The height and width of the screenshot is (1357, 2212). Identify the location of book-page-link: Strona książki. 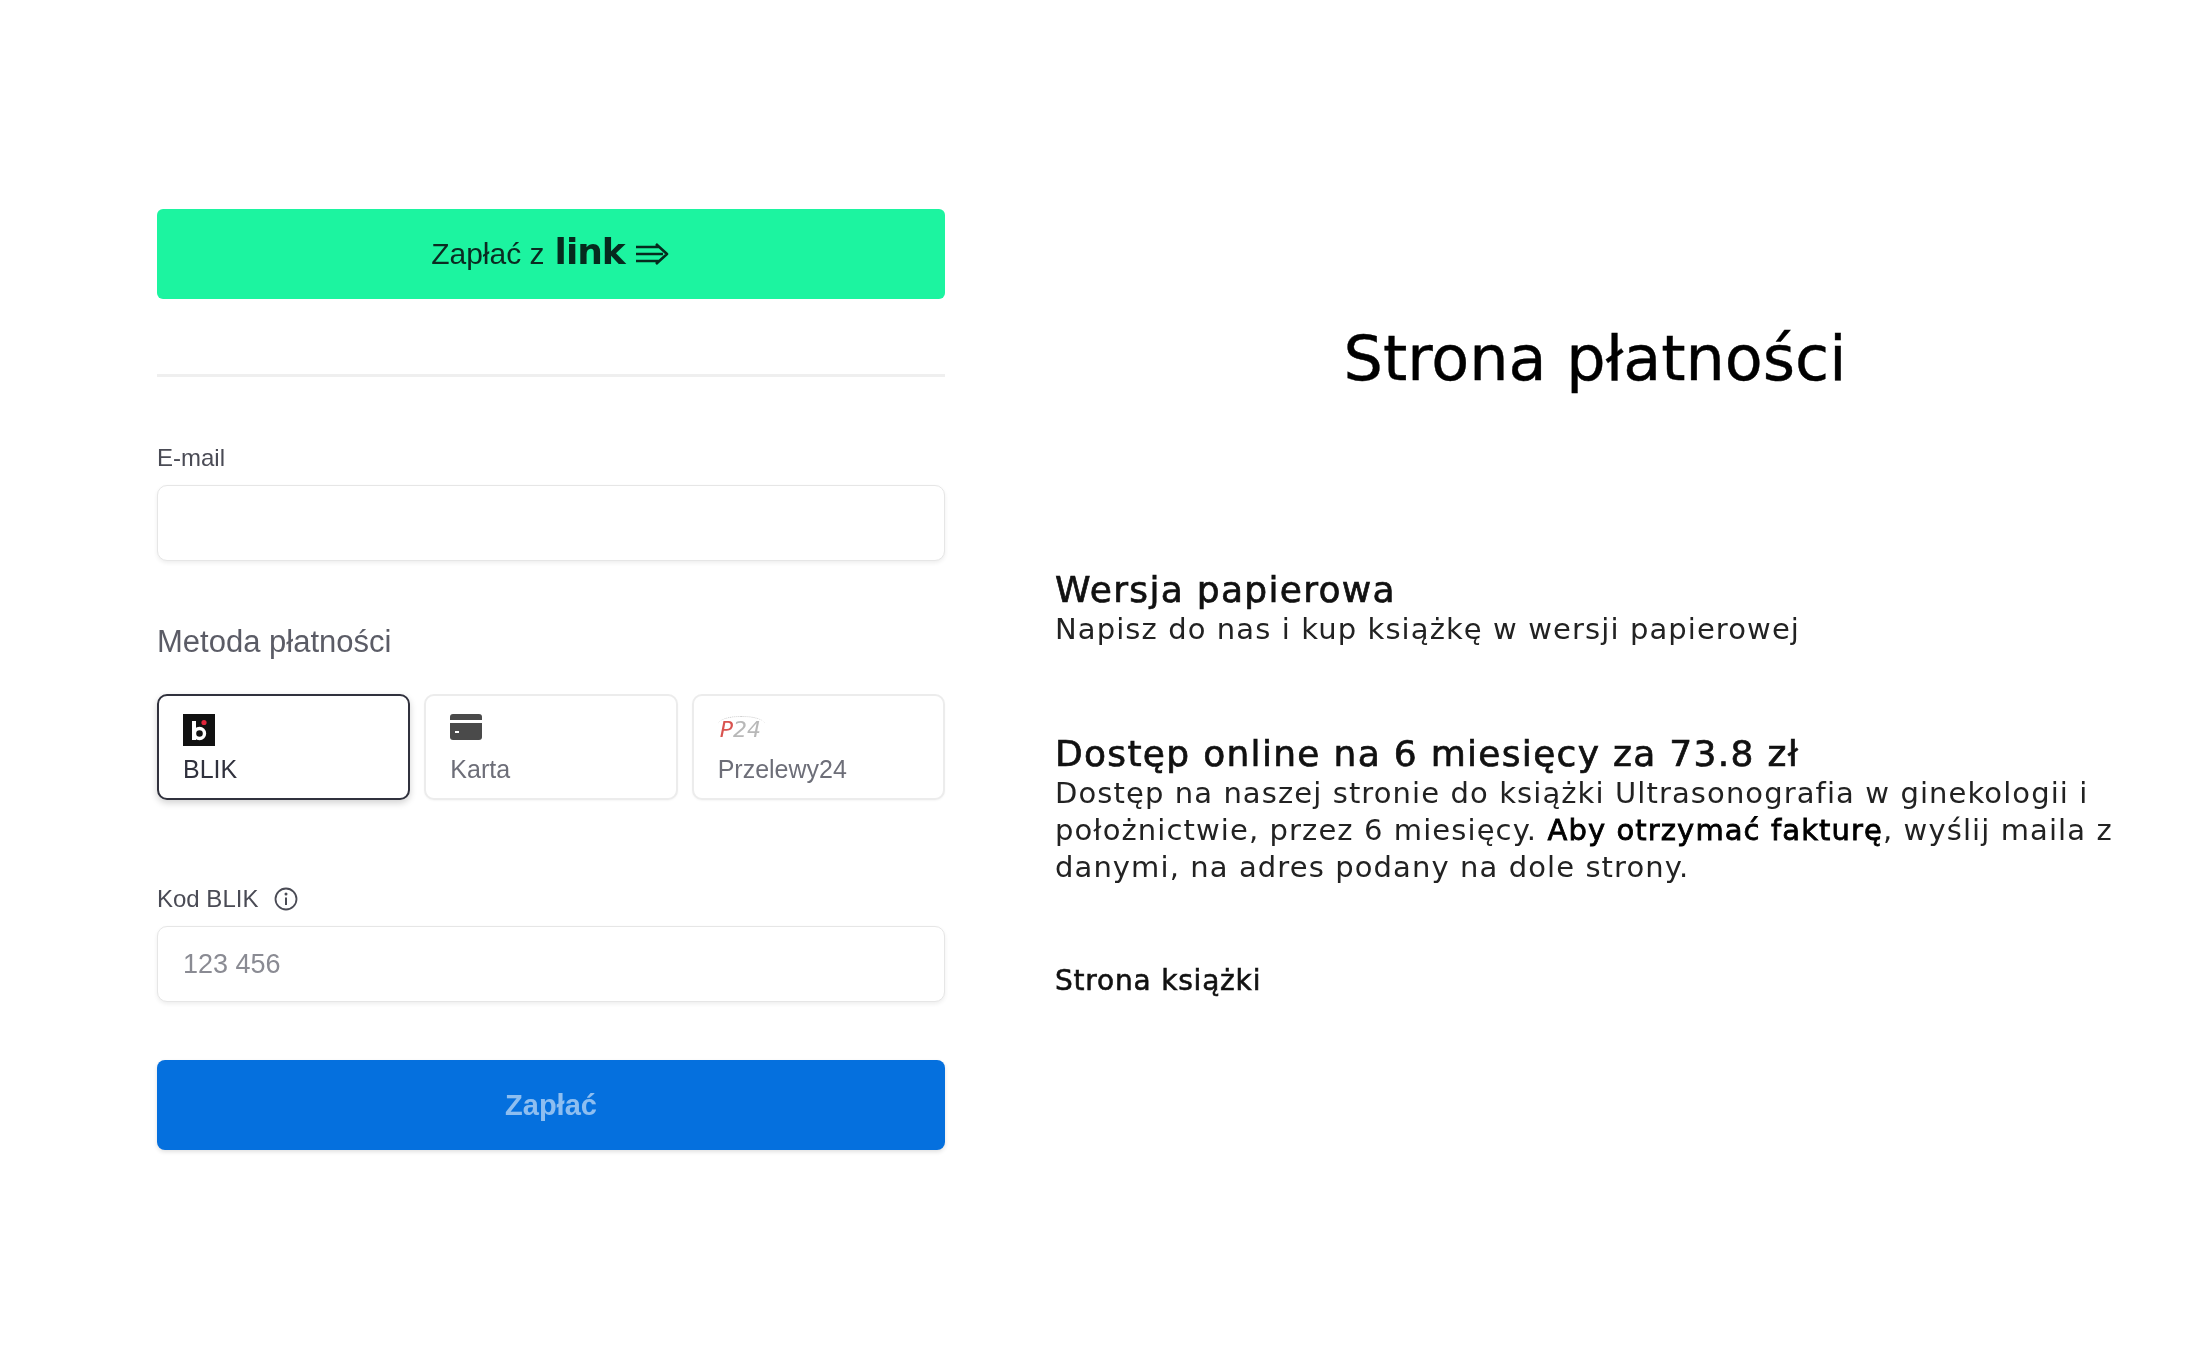
(1158, 981).